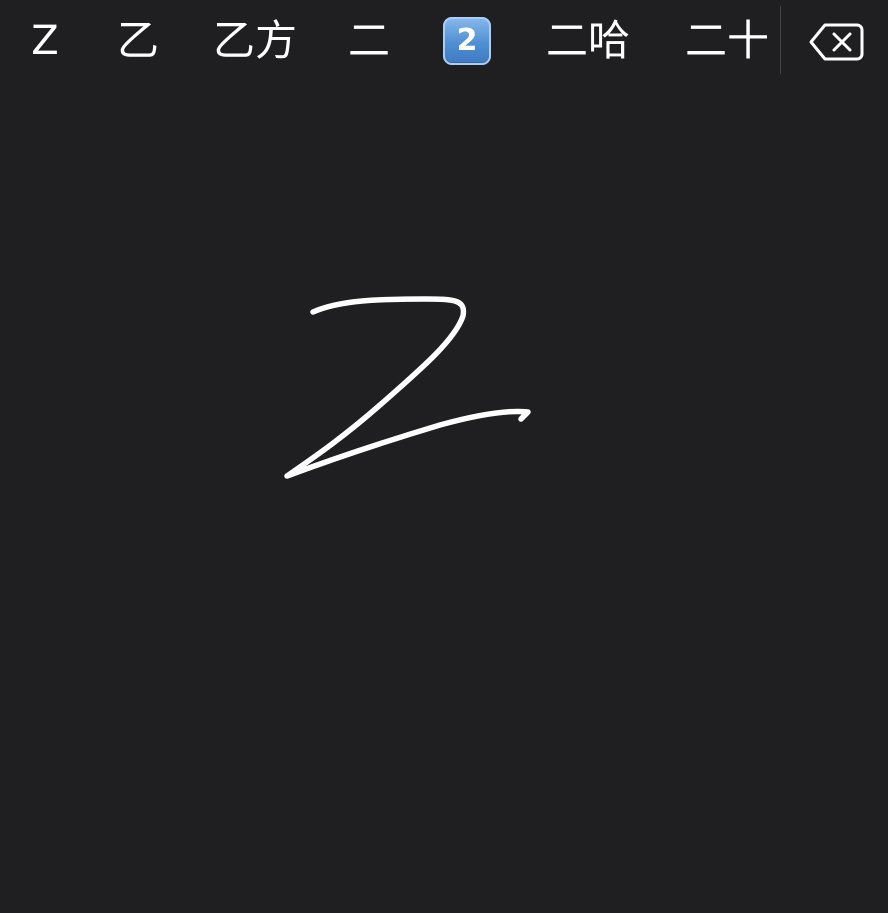 This screenshot has height=913, width=888. I want to click on candidate-keycap-two: 2, so click(467, 41).